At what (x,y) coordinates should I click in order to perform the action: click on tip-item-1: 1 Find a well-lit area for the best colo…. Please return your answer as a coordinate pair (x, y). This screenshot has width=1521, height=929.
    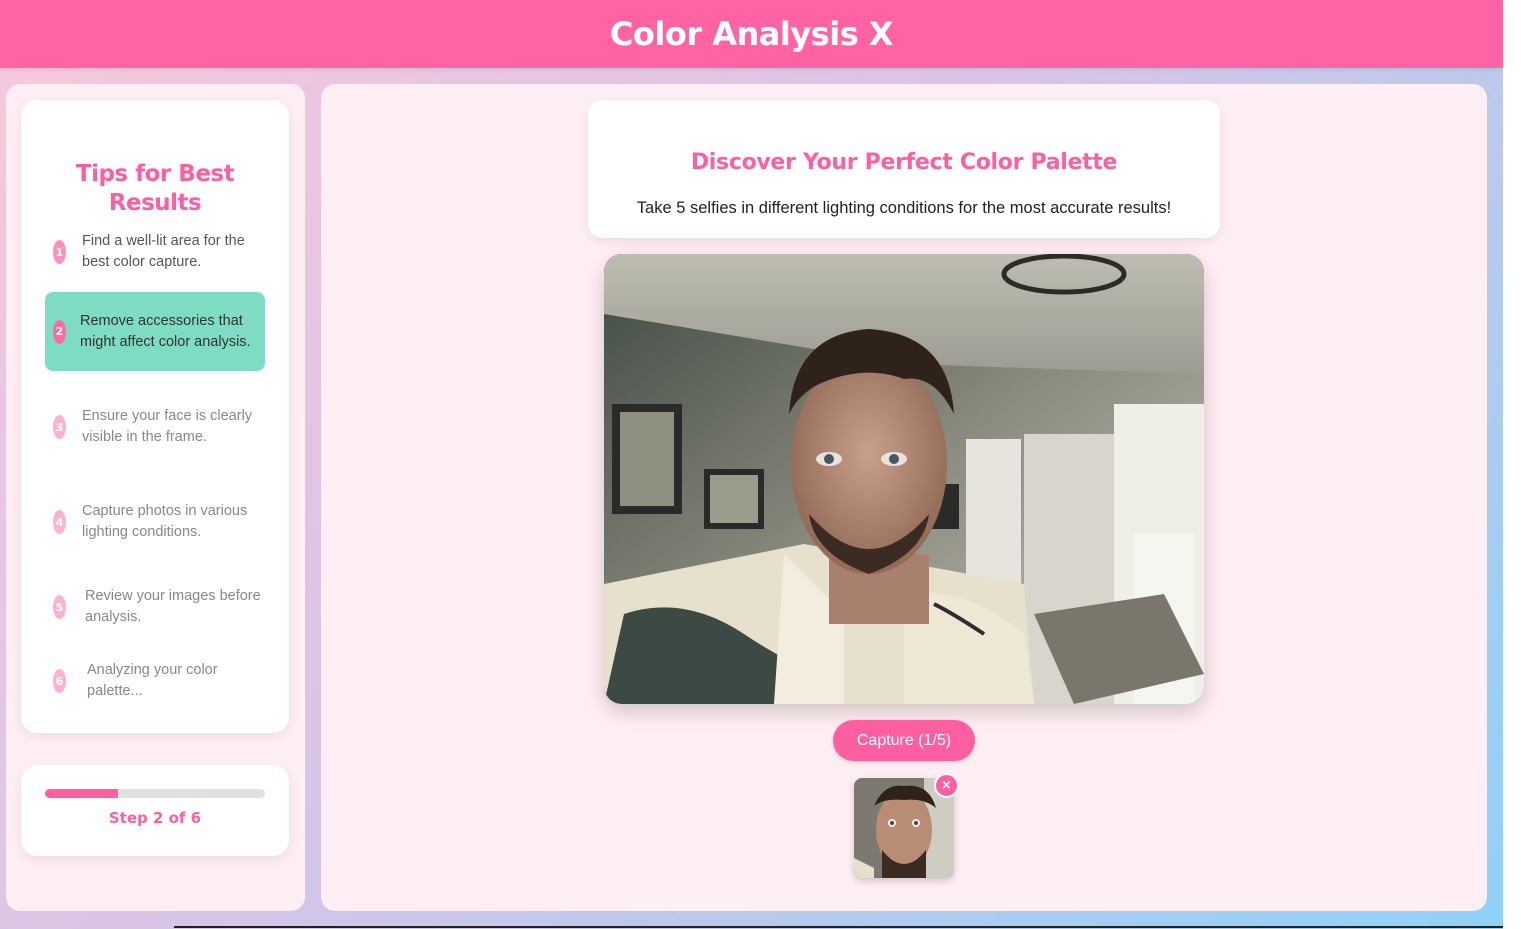
    Looking at the image, I should click on (155, 252).